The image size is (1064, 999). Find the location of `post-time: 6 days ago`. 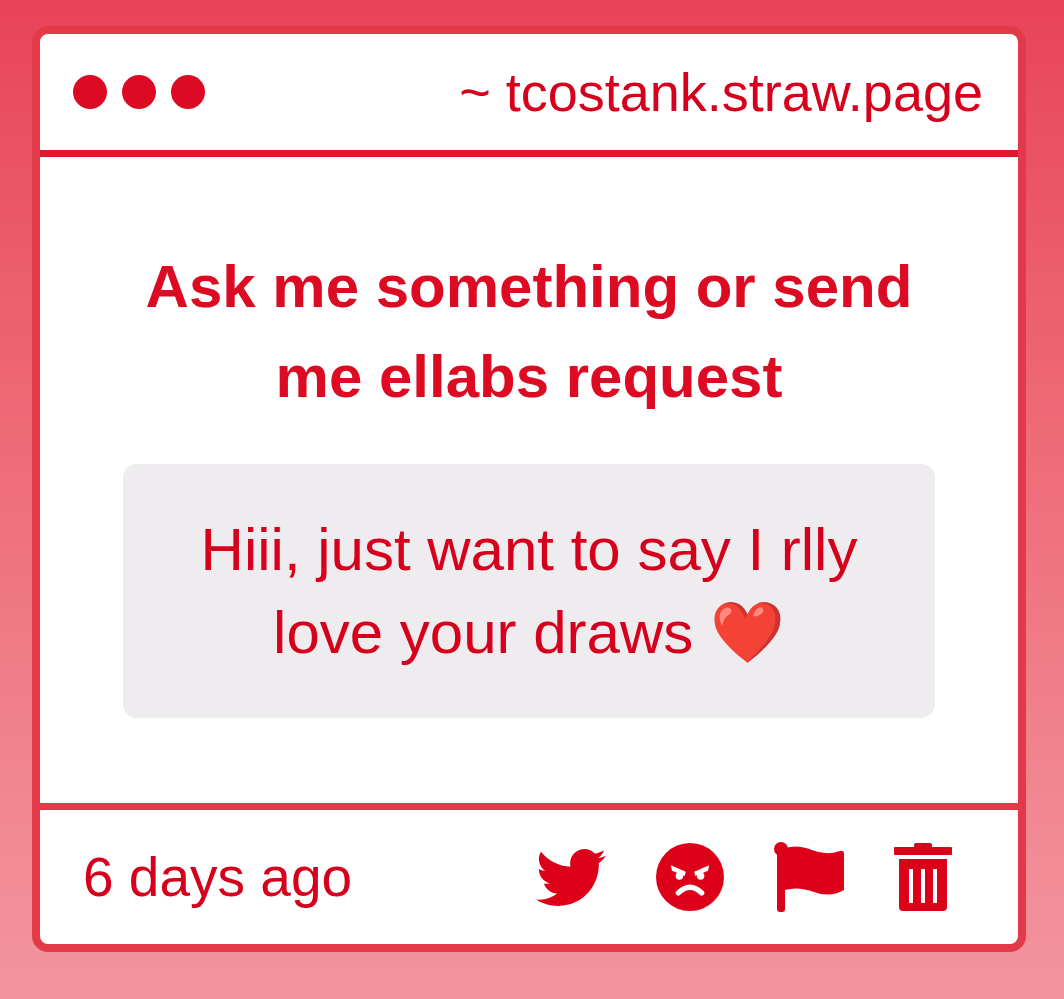

post-time: 6 days ago is located at coordinates (218, 877).